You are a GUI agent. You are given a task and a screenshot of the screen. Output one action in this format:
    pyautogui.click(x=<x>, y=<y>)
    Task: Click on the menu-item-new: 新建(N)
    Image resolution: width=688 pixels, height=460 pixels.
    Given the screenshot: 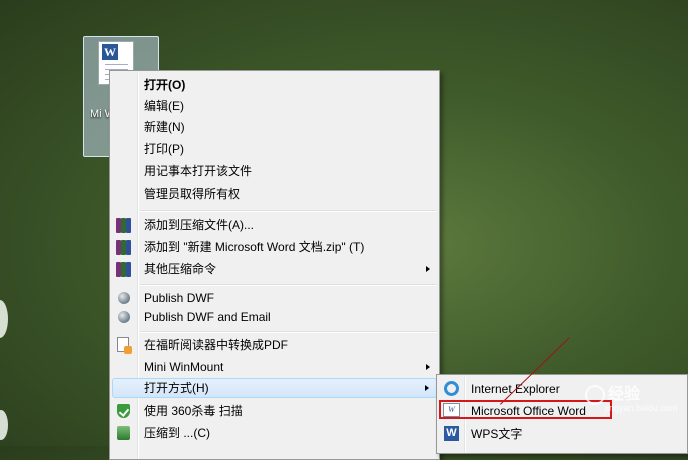 What is the action you would take?
    pyautogui.click(x=274, y=127)
    